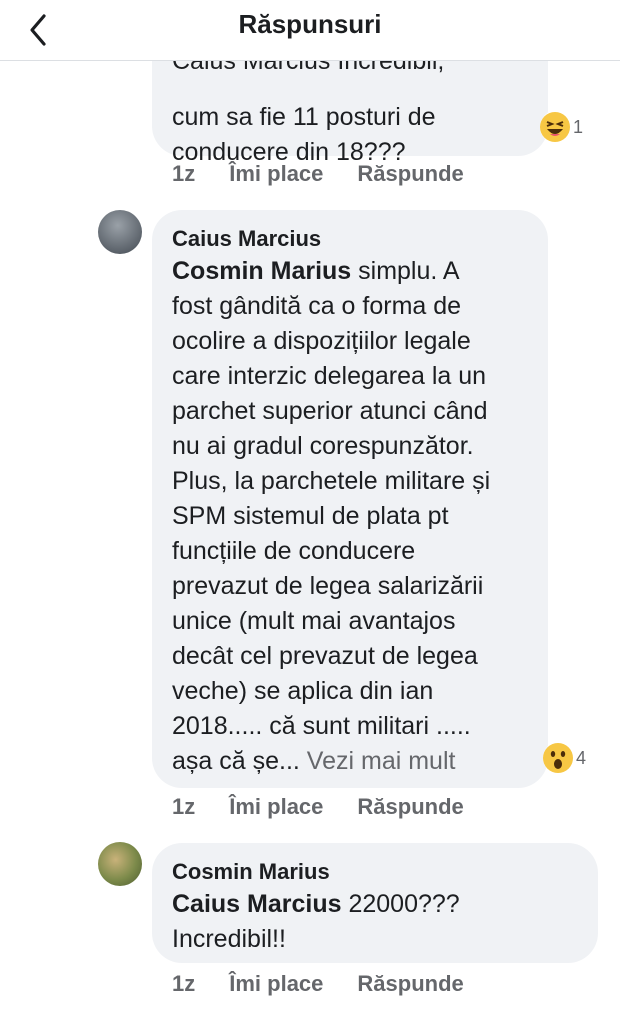 This screenshot has width=620, height=1018. What do you see at coordinates (261, 271) in the screenshot?
I see `mention-link: Cosmin Marius` at bounding box center [261, 271].